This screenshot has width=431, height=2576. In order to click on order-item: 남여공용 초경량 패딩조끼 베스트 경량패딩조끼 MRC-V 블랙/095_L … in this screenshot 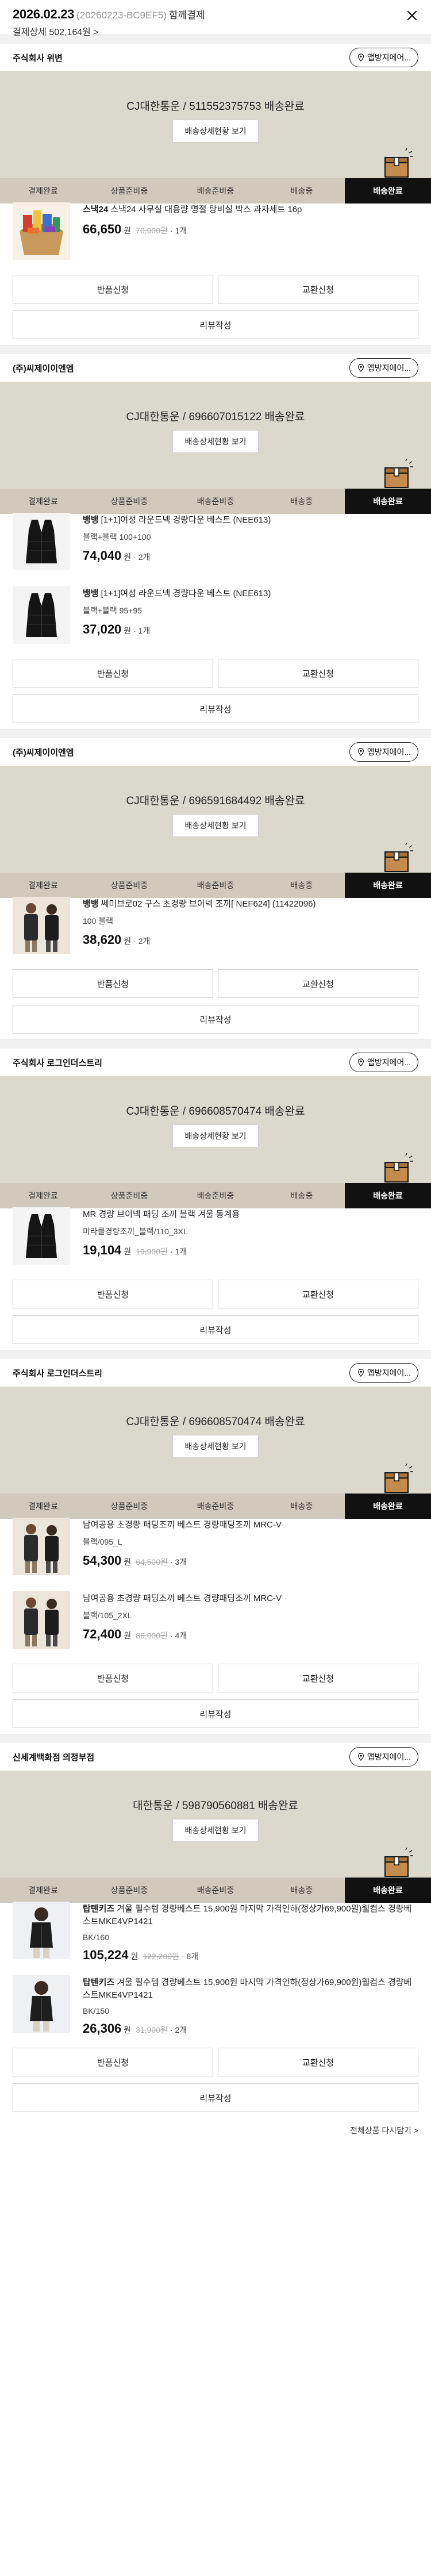, I will do `click(215, 1552)`.